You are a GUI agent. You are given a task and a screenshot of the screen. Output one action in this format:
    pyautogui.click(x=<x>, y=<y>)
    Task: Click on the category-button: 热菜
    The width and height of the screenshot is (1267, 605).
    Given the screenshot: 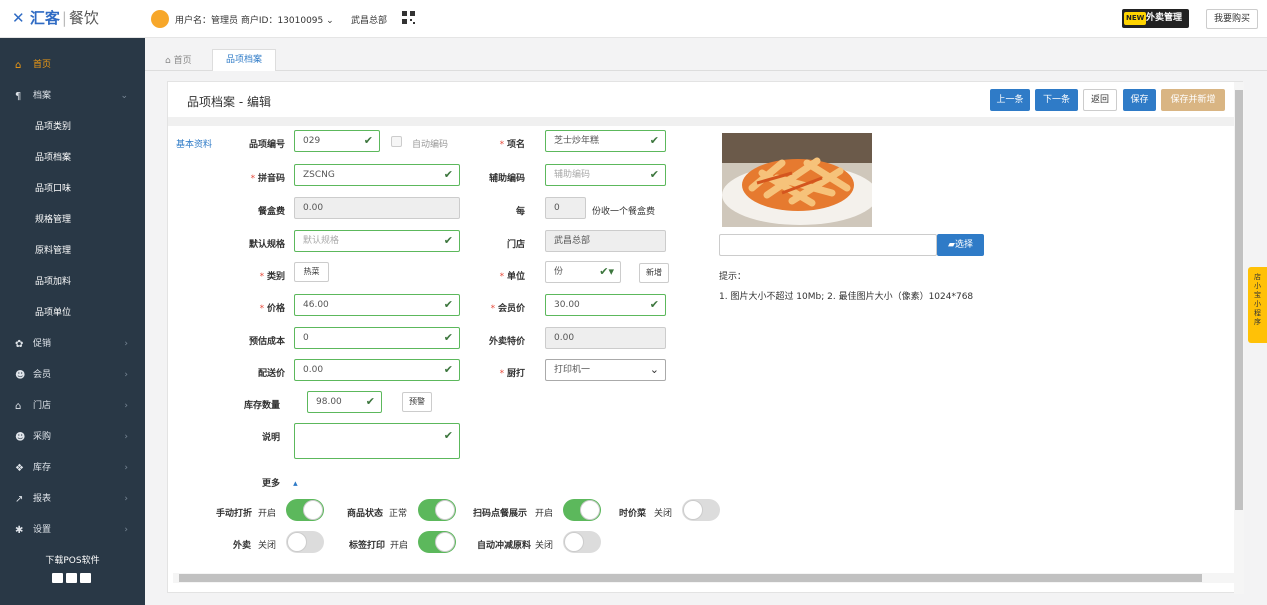 What is the action you would take?
    pyautogui.click(x=311, y=272)
    